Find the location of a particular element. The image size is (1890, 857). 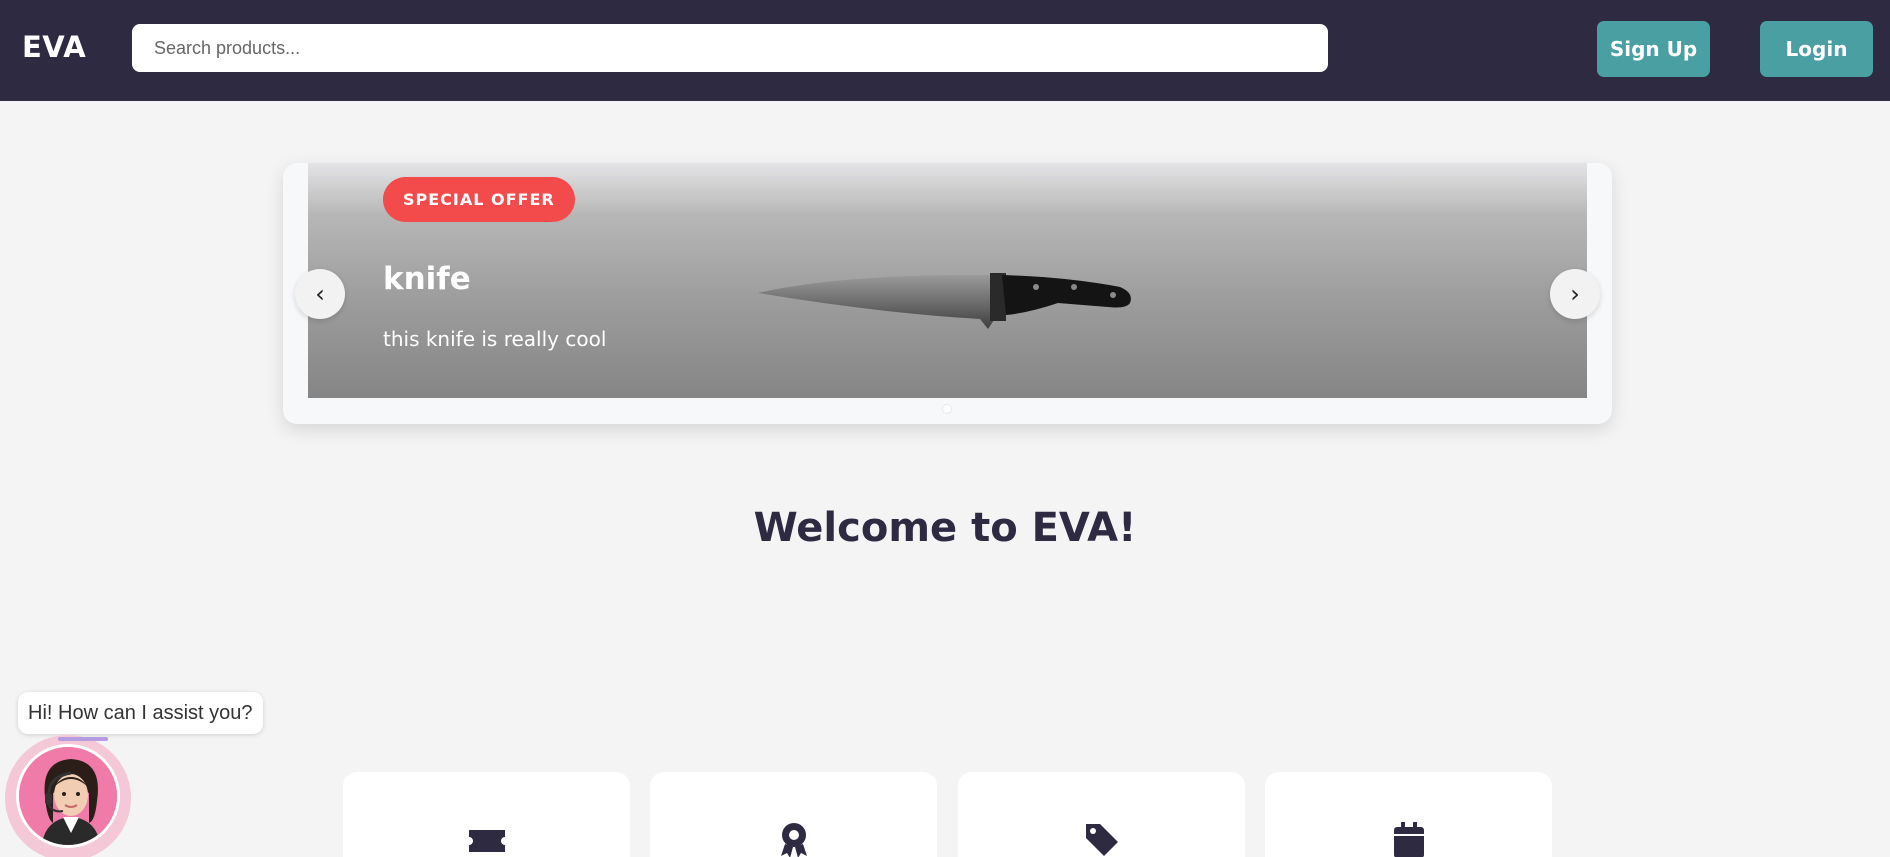

award-icon is located at coordinates (794, 840).